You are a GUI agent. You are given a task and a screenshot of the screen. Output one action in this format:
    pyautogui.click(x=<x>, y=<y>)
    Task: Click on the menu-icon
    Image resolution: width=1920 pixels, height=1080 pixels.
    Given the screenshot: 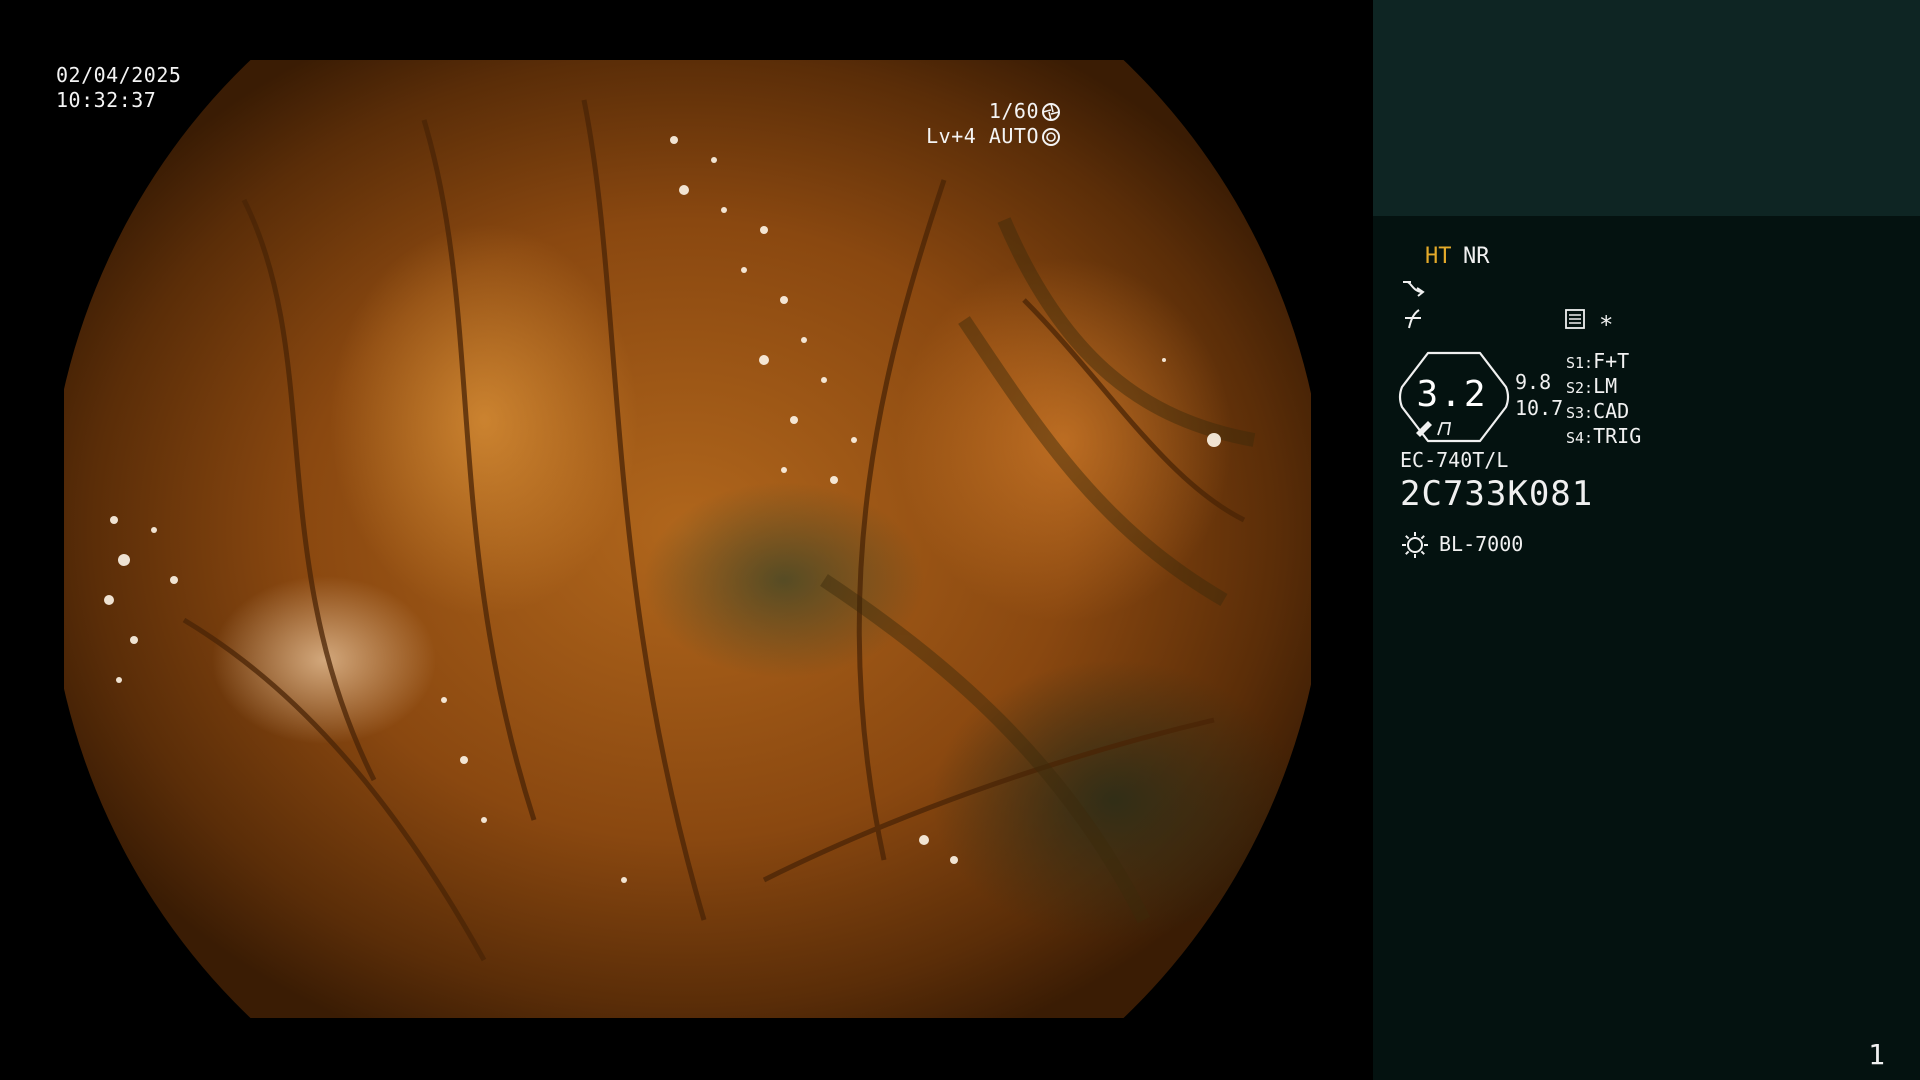 What is the action you would take?
    pyautogui.click(x=1575, y=319)
    